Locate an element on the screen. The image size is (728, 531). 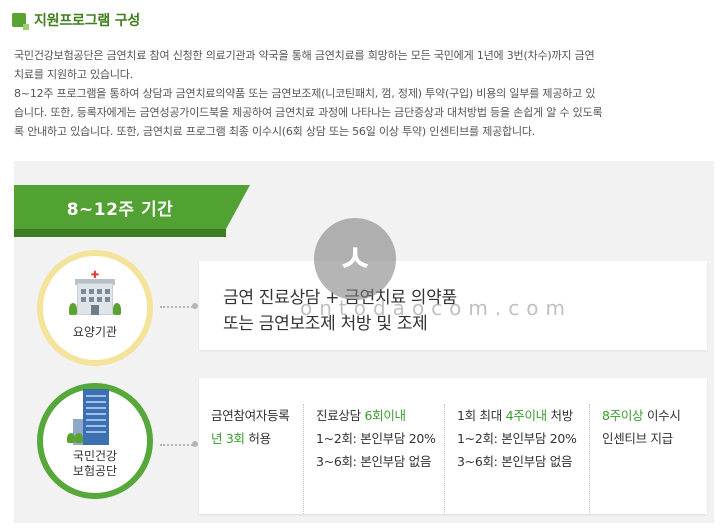
period-label: 8~12주 기간 is located at coordinates (120, 209).